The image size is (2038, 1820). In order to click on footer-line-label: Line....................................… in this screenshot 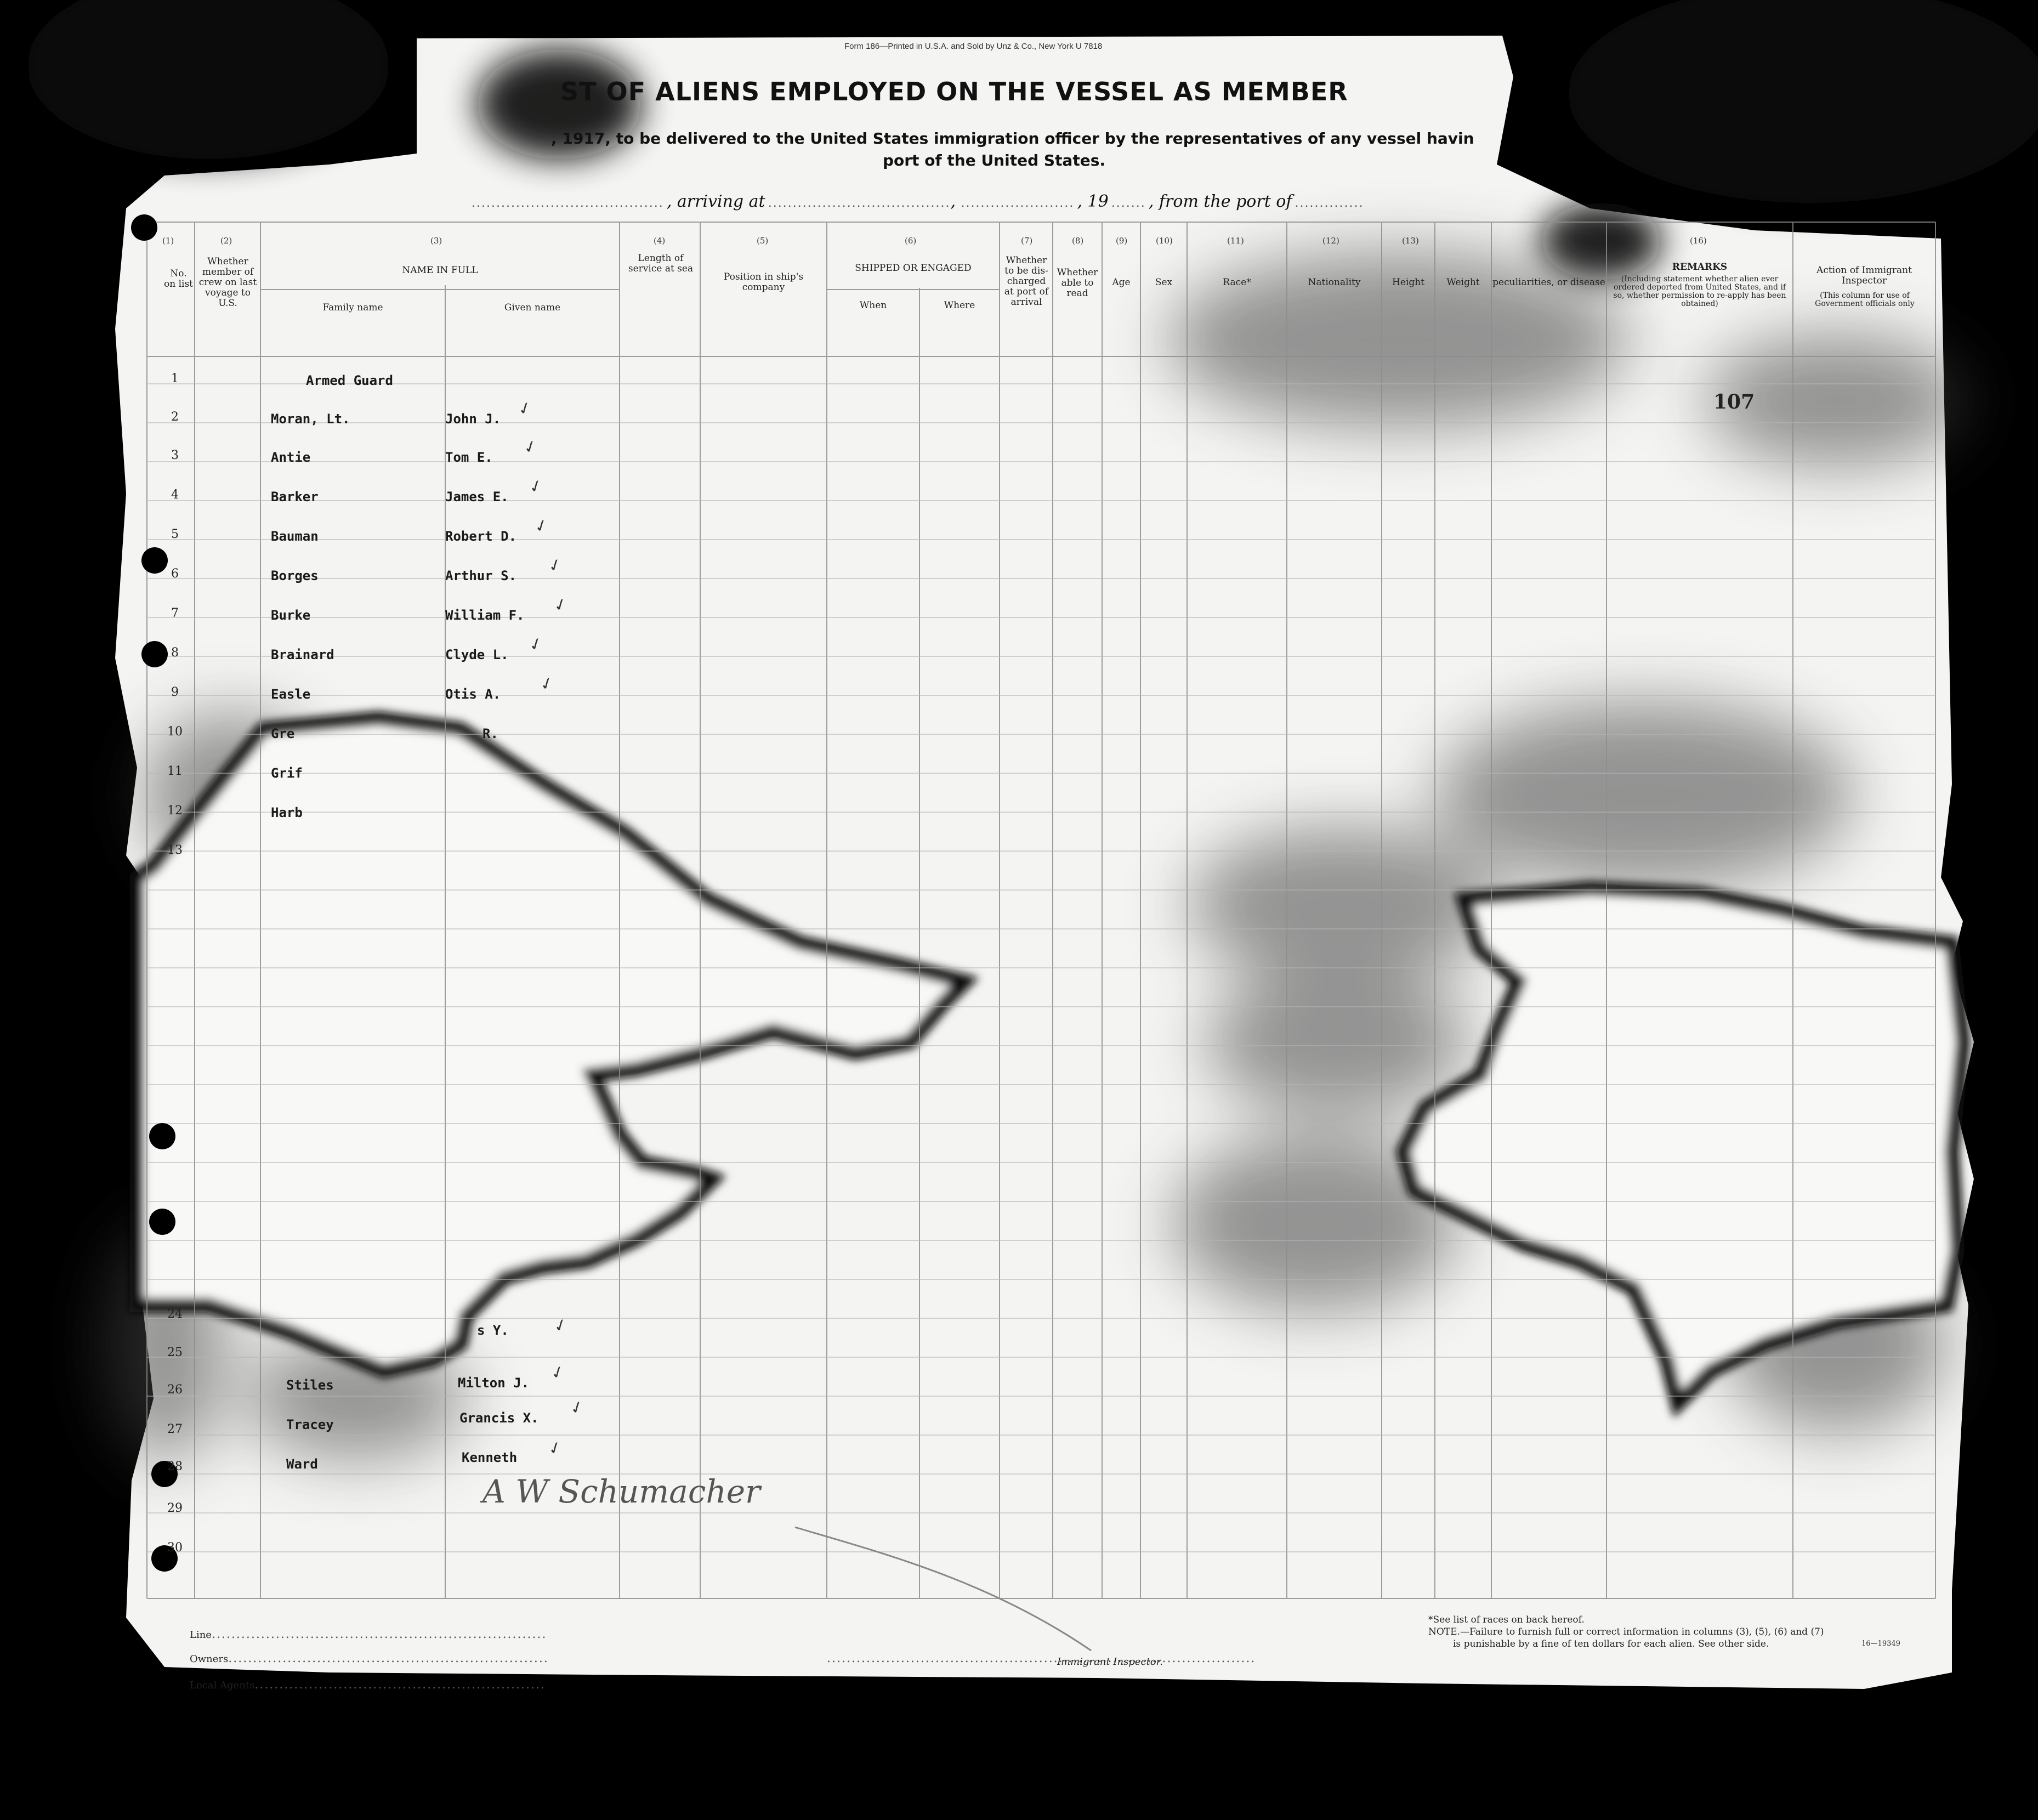, I will do `click(368, 1634)`.